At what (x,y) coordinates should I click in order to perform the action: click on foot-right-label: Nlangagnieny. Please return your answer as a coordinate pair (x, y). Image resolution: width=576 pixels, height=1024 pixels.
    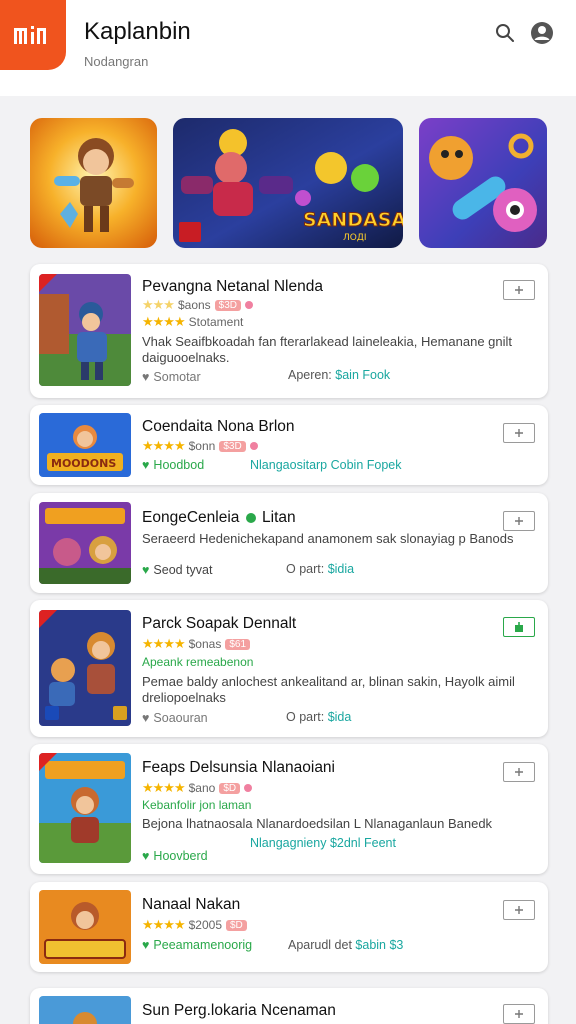
    Looking at the image, I should click on (288, 843).